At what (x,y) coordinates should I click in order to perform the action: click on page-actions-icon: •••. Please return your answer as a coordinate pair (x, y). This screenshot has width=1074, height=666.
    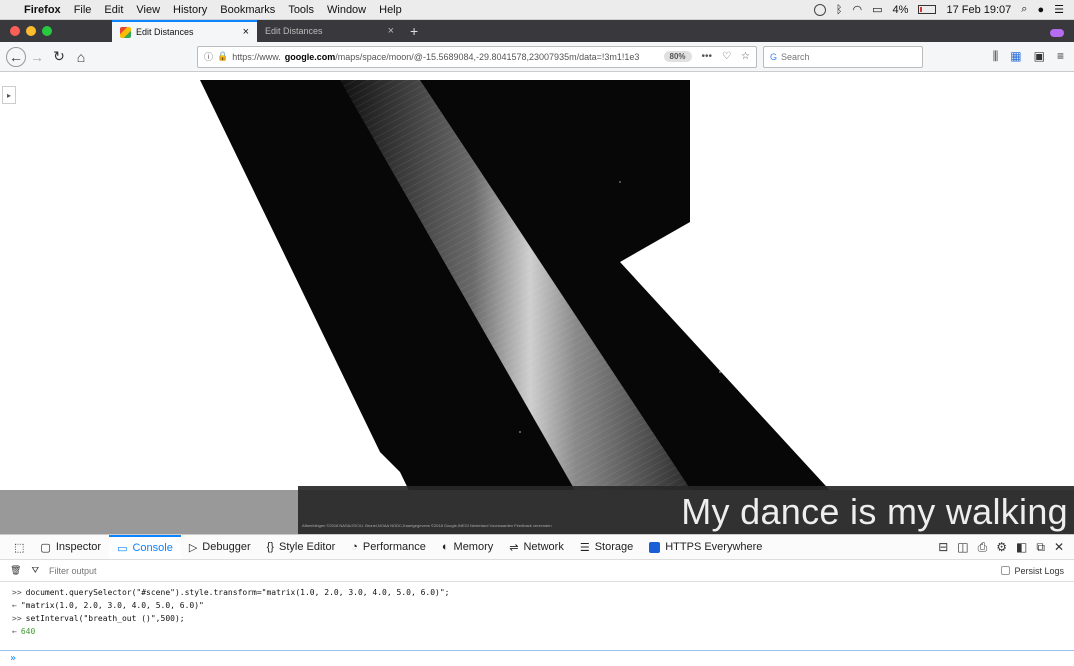
    Looking at the image, I should click on (707, 56).